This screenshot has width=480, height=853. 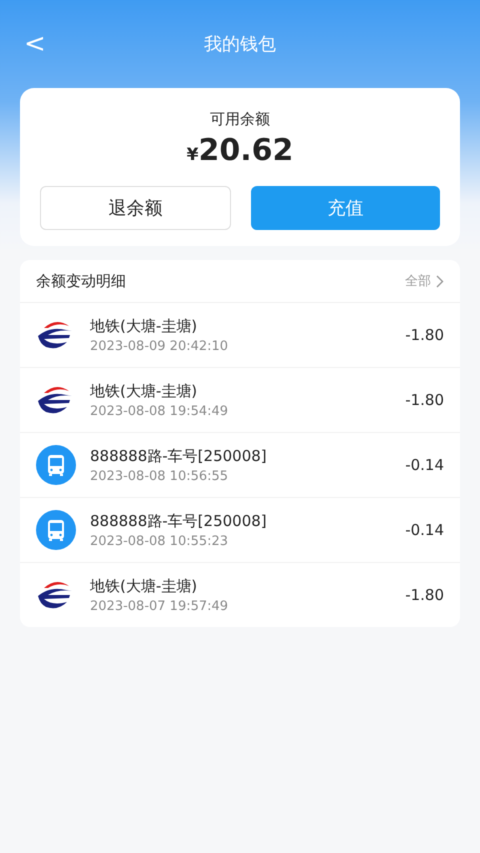 I want to click on balance-label: 可用余额, so click(x=240, y=119).